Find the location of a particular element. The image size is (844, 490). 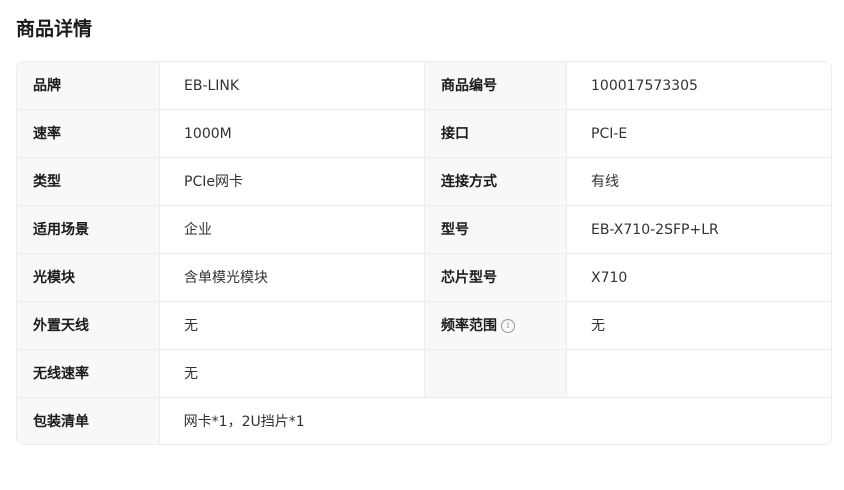

spec-key-package: 包装清单 is located at coordinates (88, 421).